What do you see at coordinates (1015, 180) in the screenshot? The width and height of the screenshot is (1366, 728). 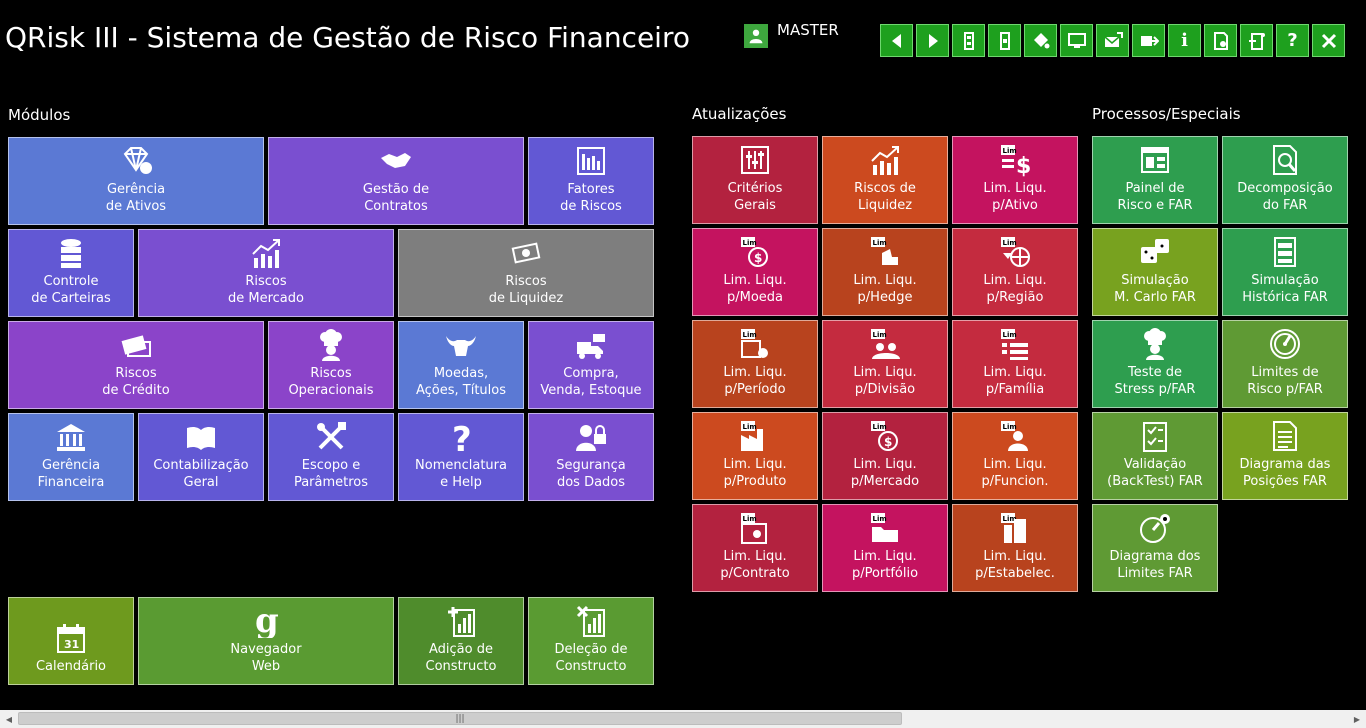 I see `update-2-tile: Lim $ Lim. Liqu. p/Ativo` at bounding box center [1015, 180].